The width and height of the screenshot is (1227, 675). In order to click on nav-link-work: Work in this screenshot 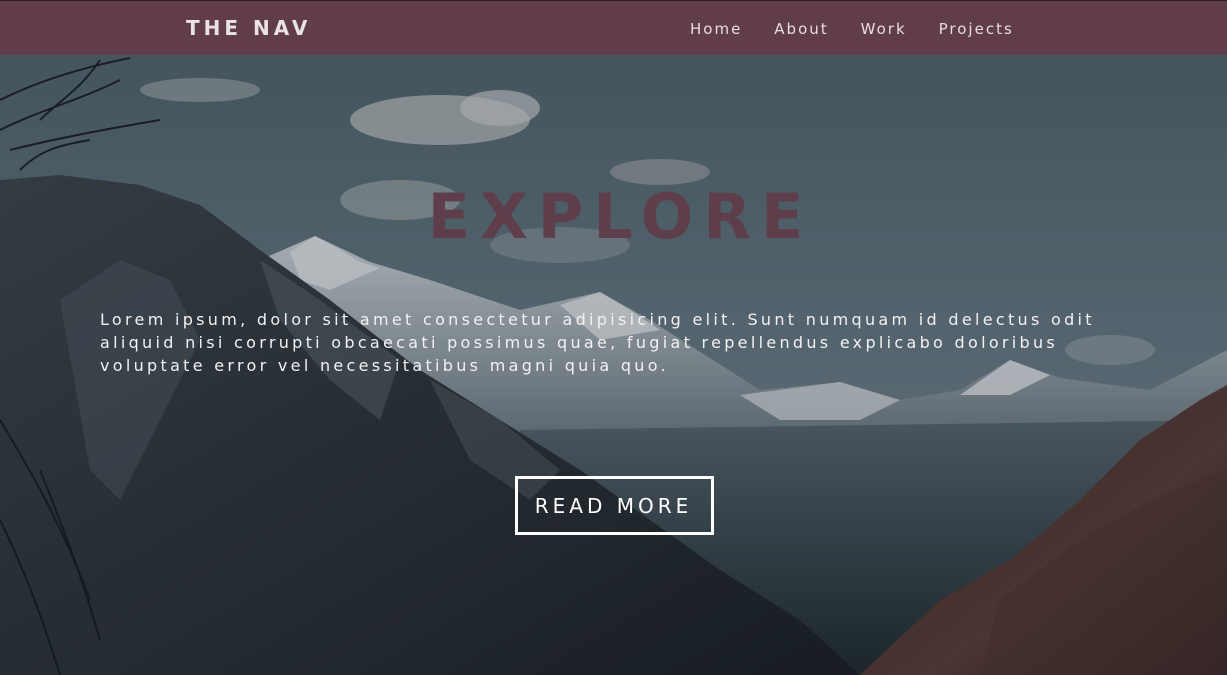, I will do `click(884, 29)`.